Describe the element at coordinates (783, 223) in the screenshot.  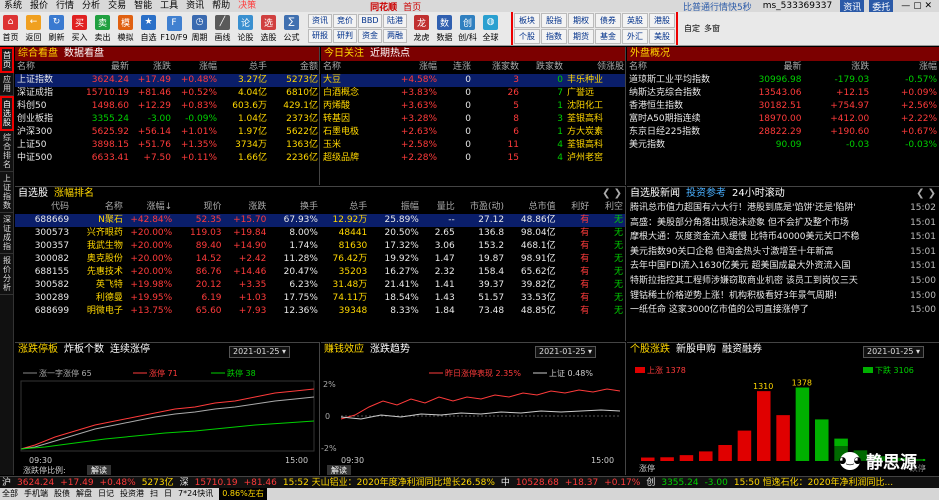
I see `news-item: 高盛：美股部分角落出现泡沫迹象 但不会扩及整个市场 15:01` at that location.